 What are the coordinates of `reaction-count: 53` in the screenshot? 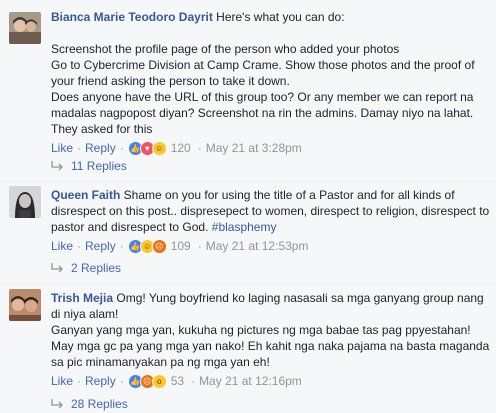 It's located at (177, 381).